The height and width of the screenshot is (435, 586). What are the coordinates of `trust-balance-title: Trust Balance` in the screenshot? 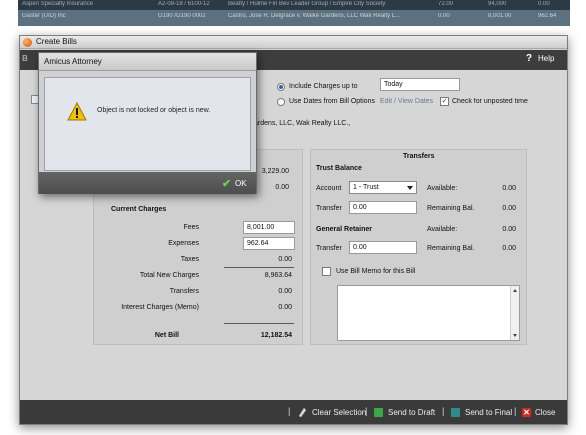 It's located at (339, 168).